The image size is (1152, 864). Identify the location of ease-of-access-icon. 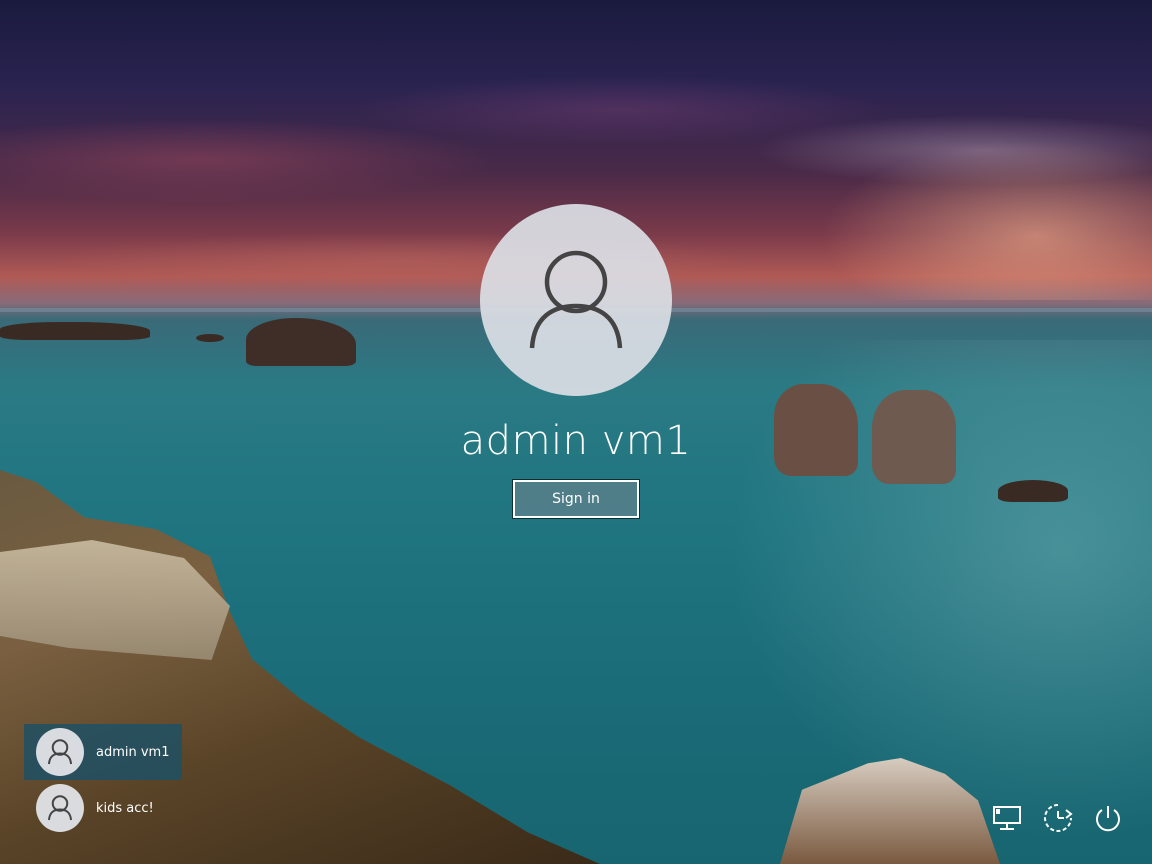
(1058, 818).